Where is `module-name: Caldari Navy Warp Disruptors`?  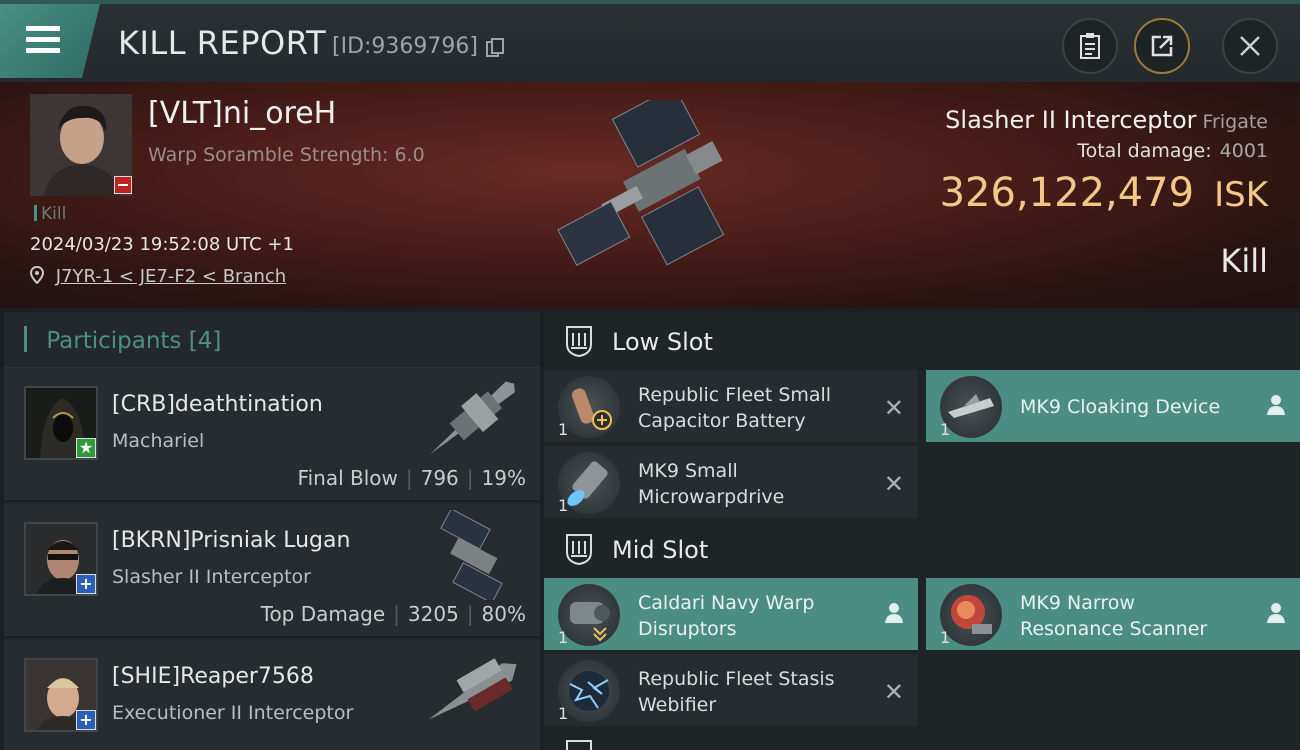
module-name: Caldari Navy Warp Disruptors is located at coordinates (726, 616).